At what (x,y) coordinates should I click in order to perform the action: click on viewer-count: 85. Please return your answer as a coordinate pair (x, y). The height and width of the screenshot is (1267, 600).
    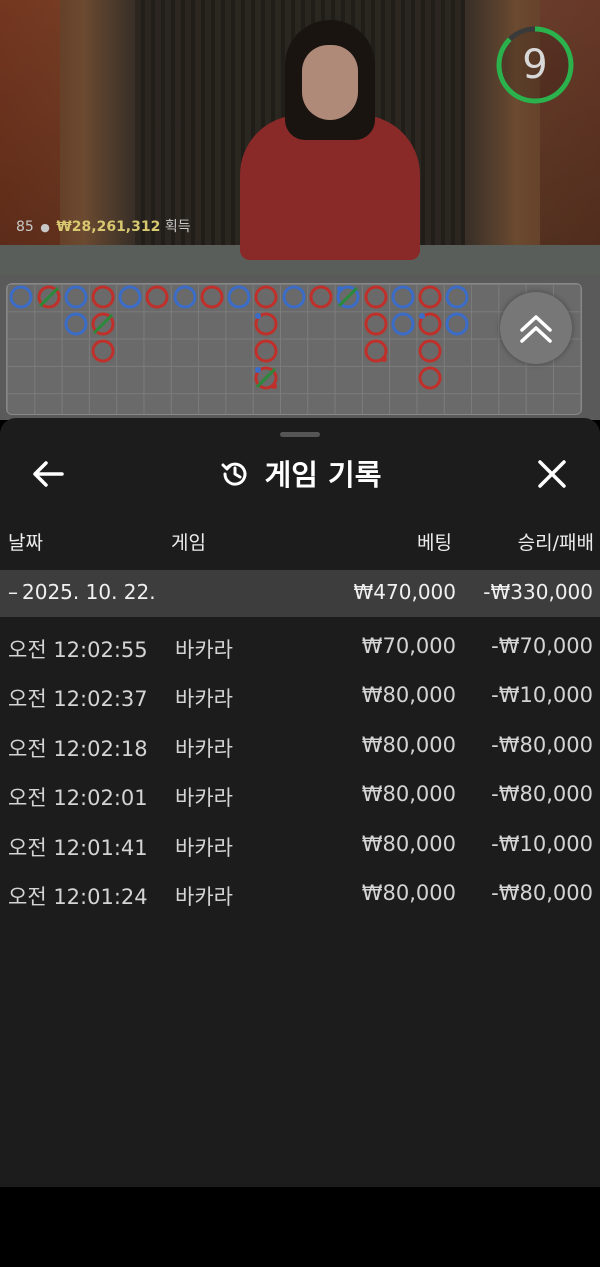
    Looking at the image, I should click on (25, 227).